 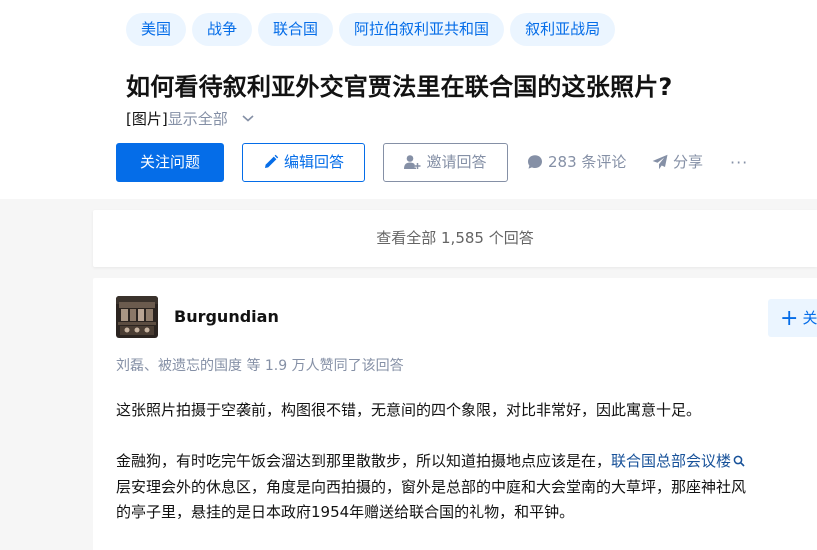 I want to click on chevron-down-icon, so click(x=248, y=120).